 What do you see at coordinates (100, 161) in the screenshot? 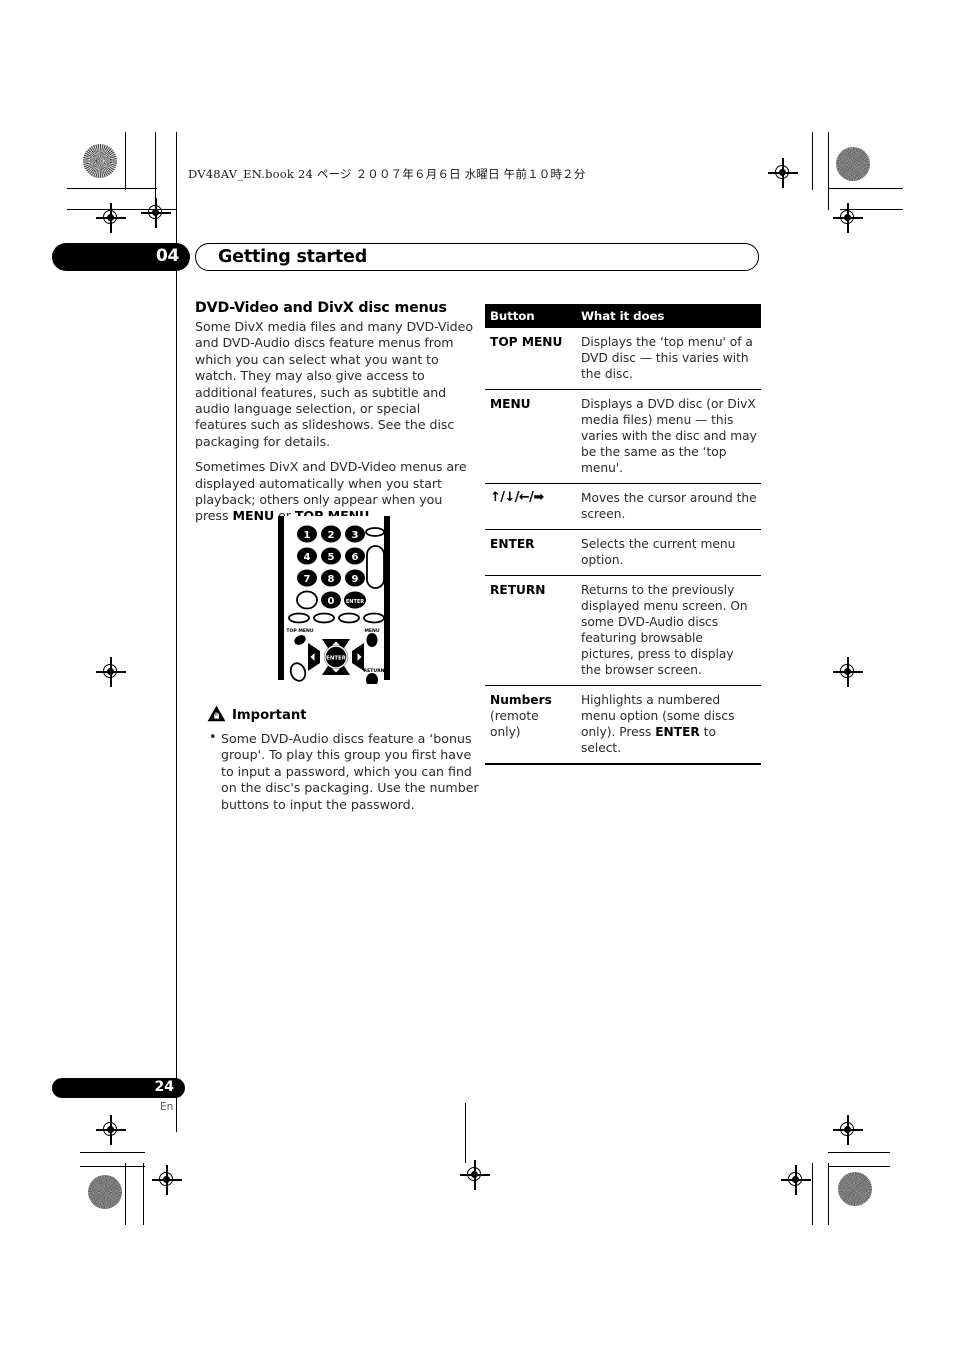
I see `print-density-dot-top-left` at bounding box center [100, 161].